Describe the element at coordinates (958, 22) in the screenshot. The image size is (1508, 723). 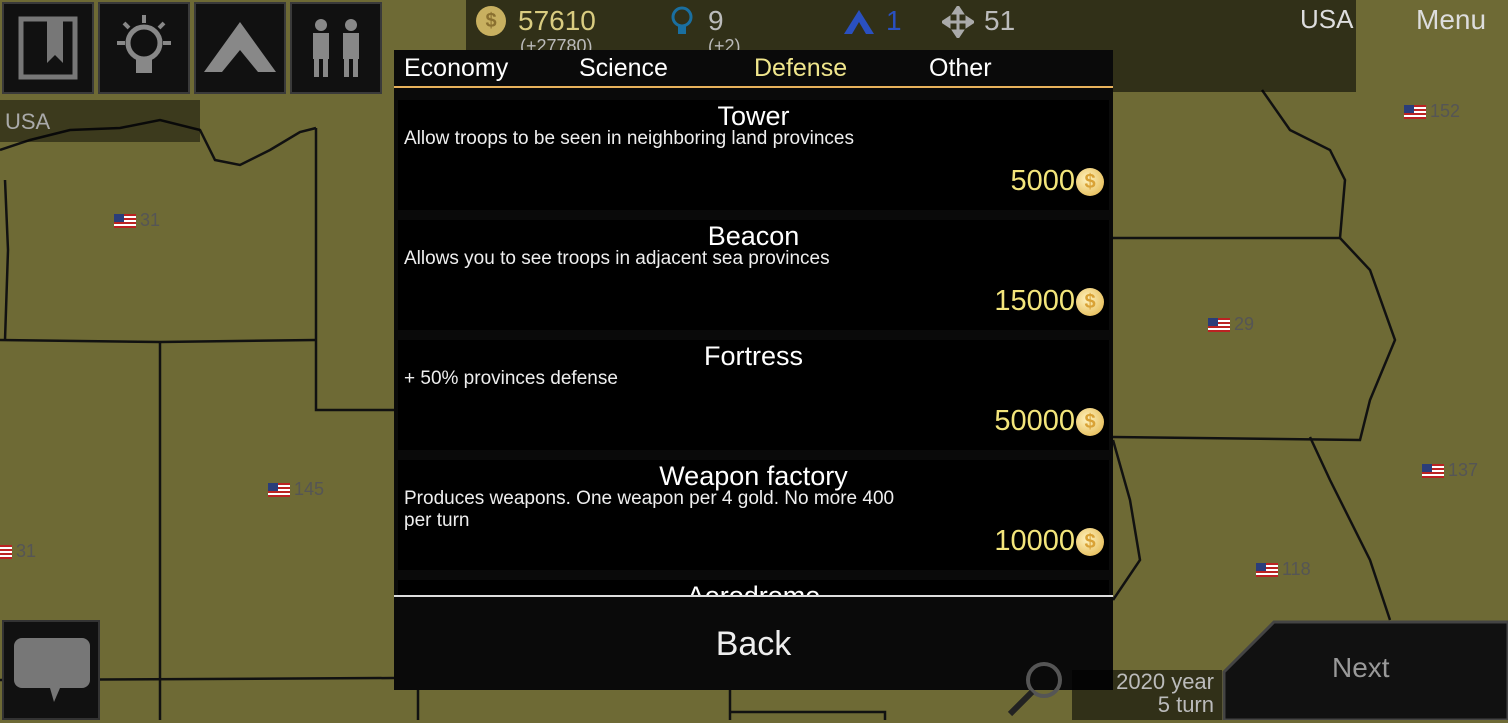
I see `movement-icon` at that location.